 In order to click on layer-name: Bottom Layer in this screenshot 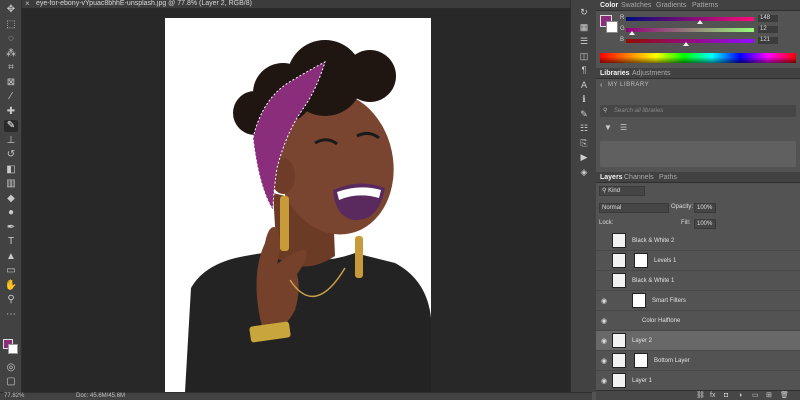, I will do `click(672, 361)`.